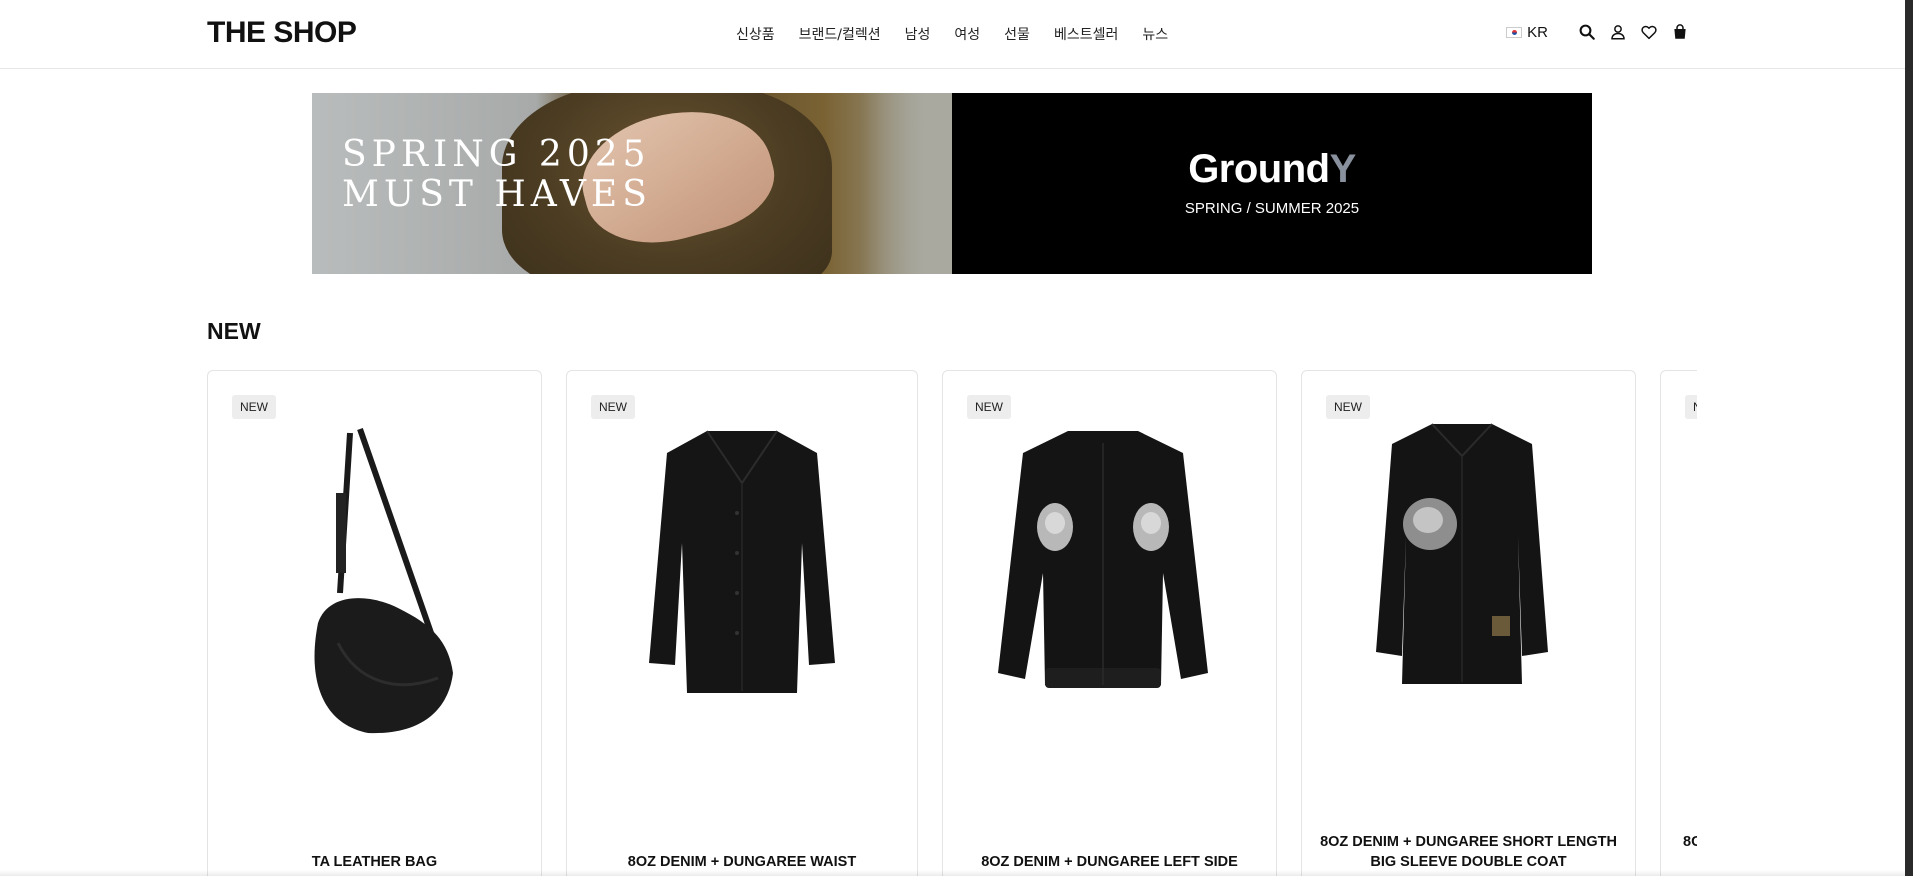  I want to click on new-section-title: NEW, so click(234, 331).